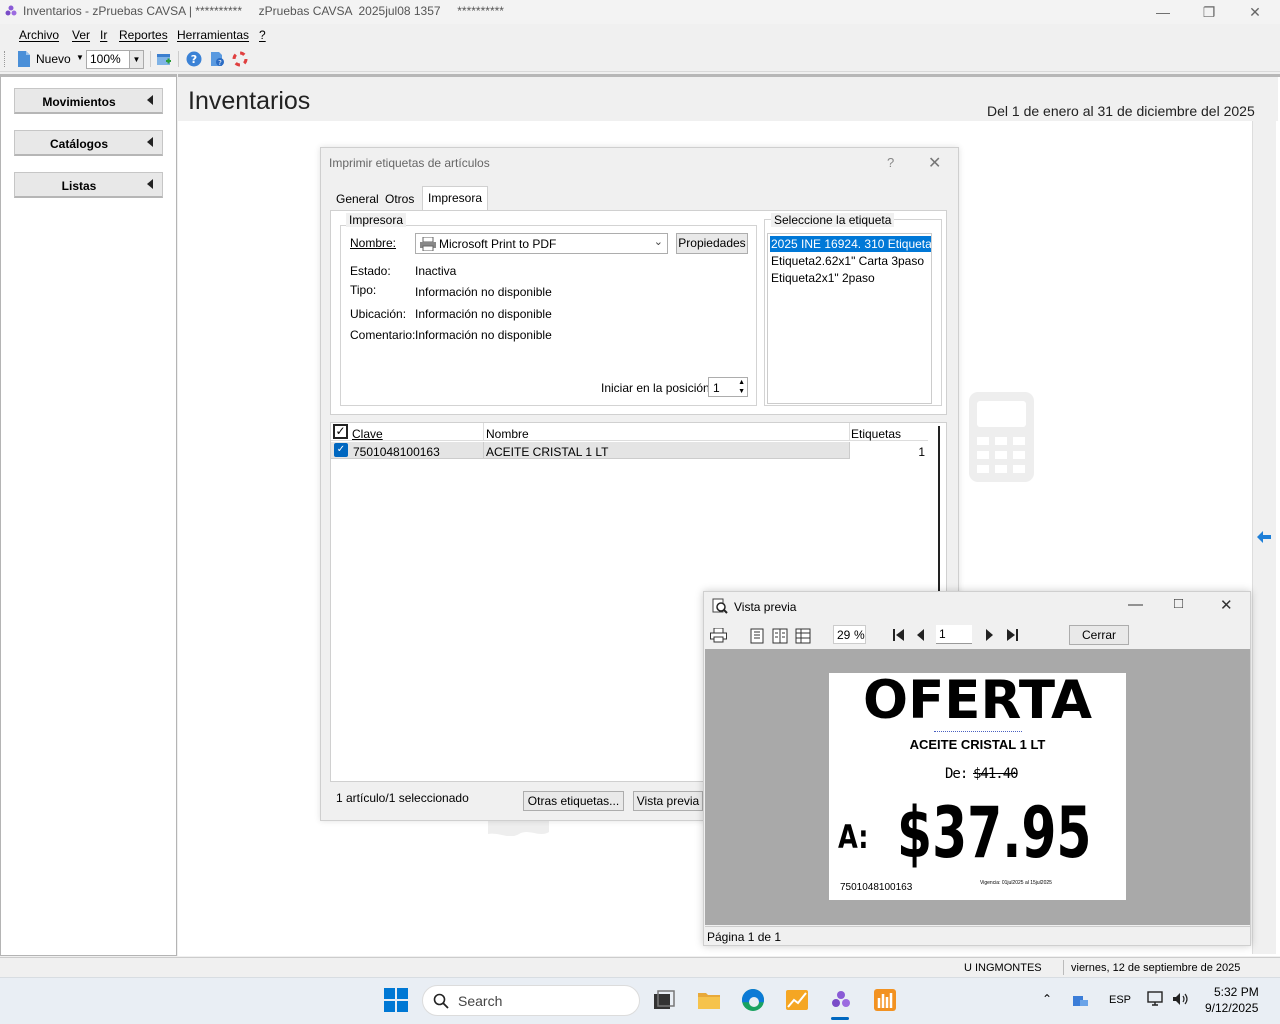  I want to click on column-nombre: Nombre, so click(507, 434).